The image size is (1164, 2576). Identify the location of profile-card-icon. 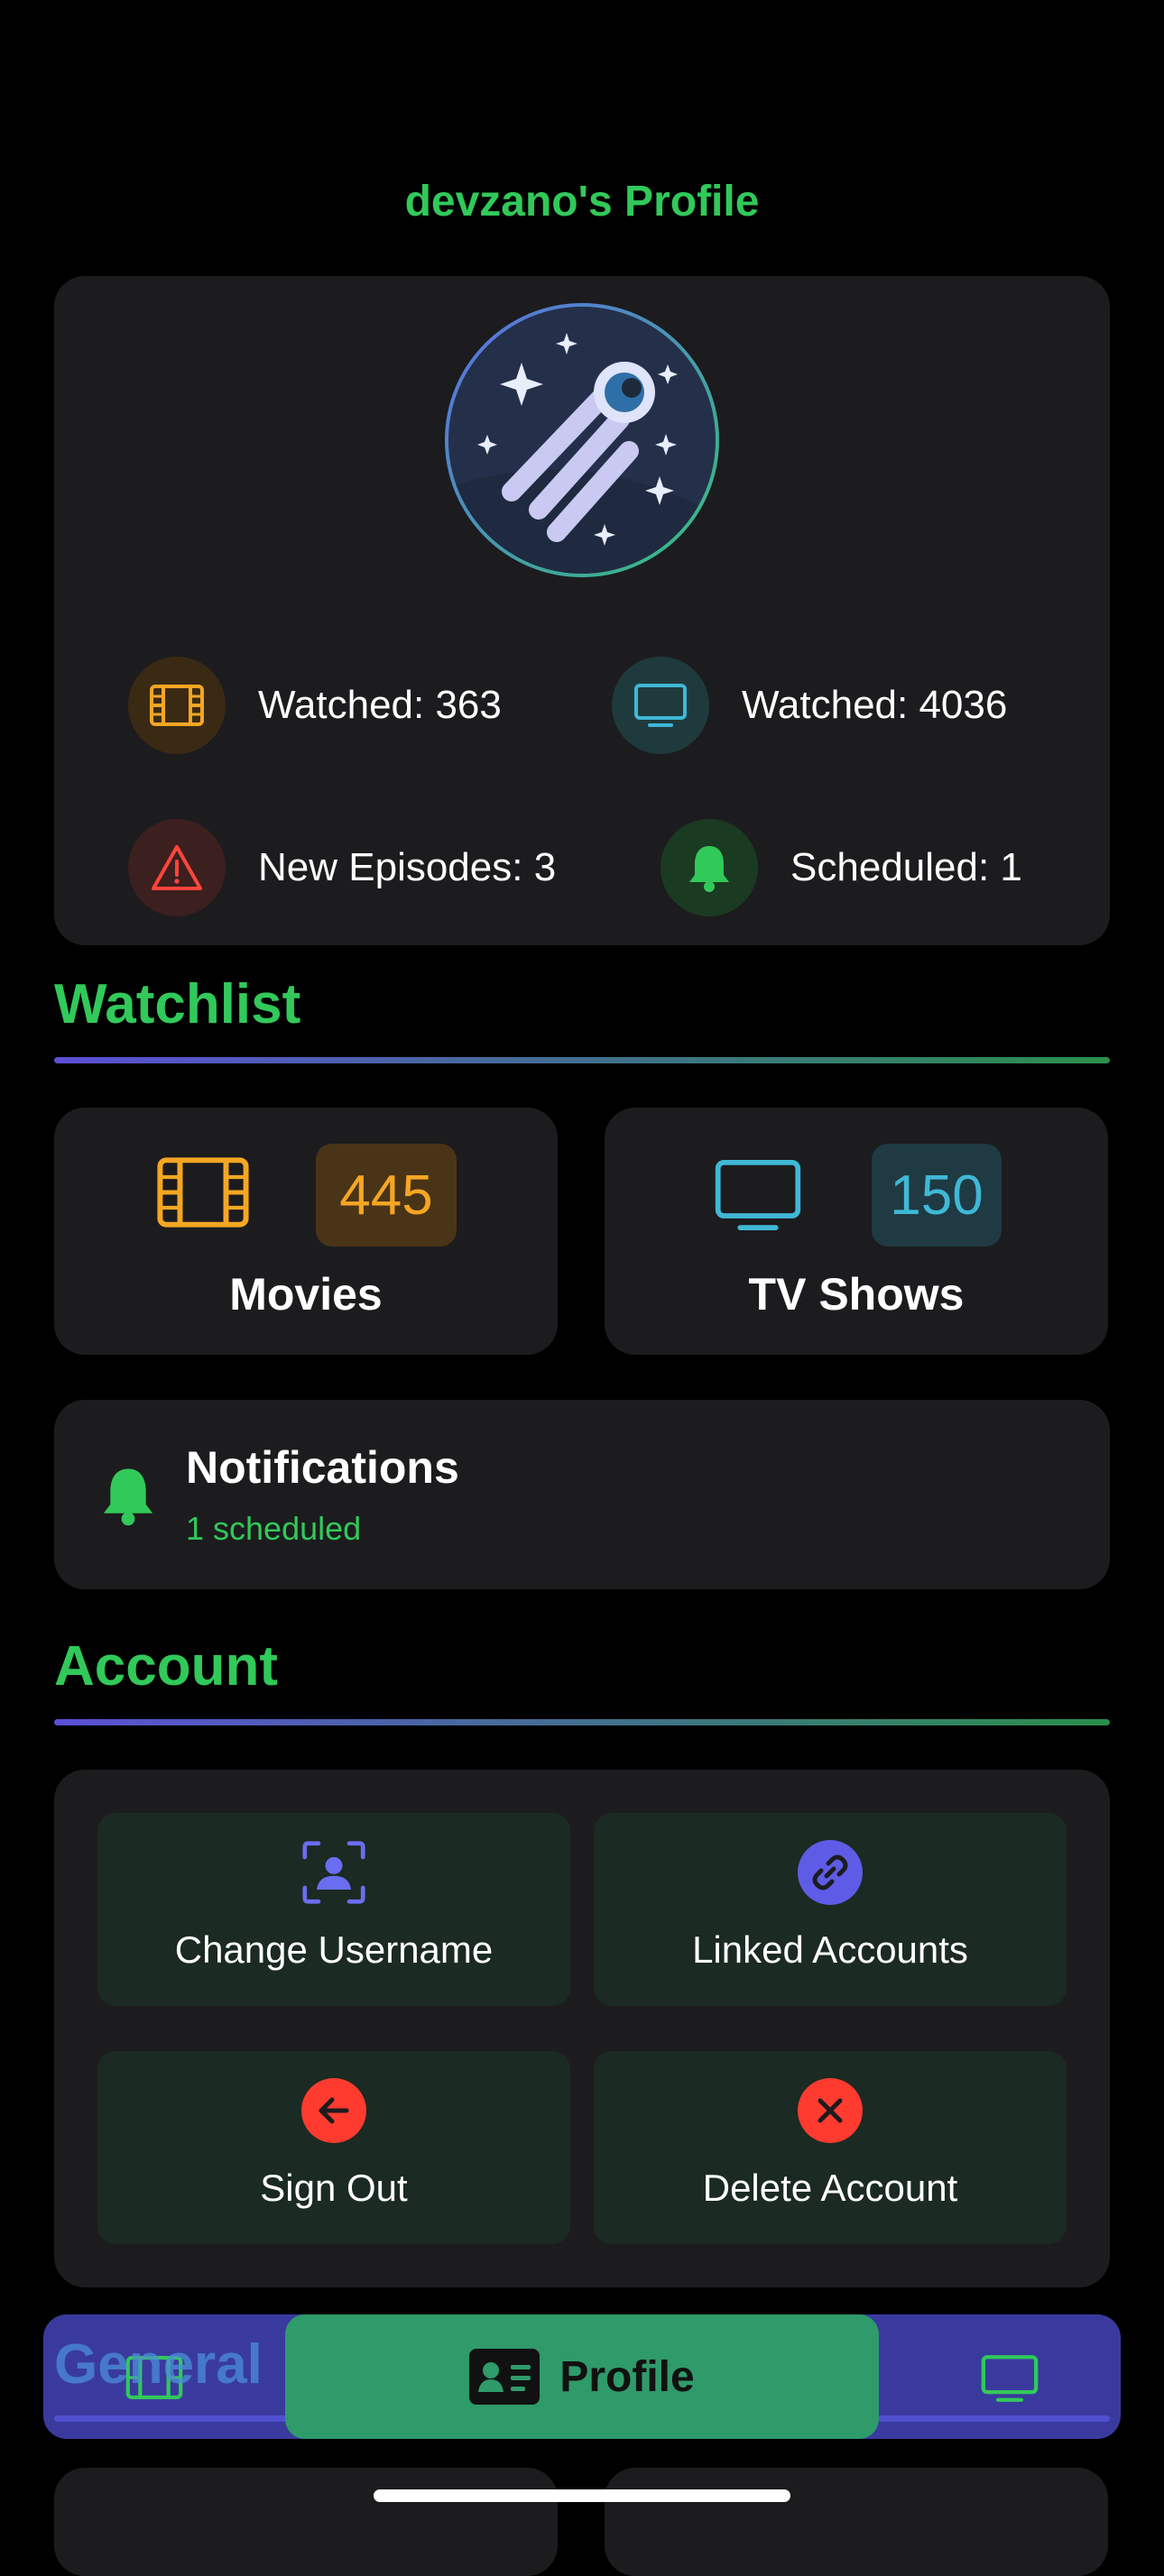
(504, 2377).